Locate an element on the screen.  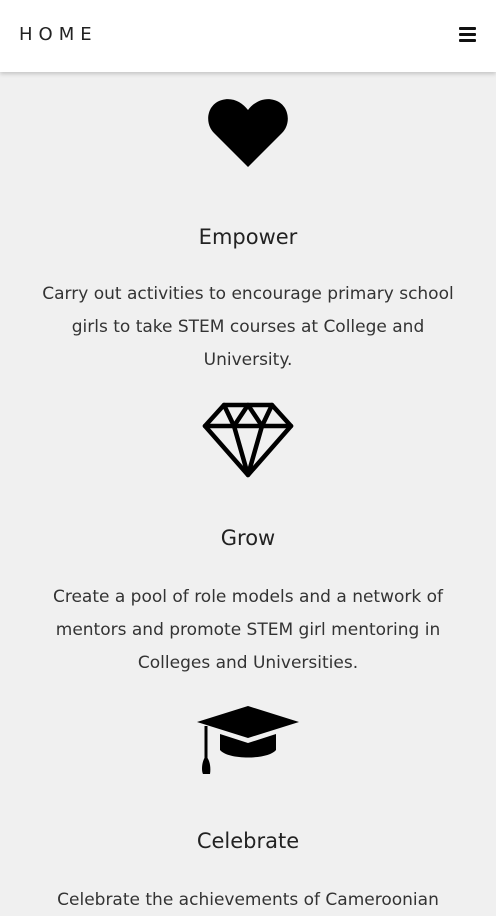
graduation-cap-icon is located at coordinates (248, 740).